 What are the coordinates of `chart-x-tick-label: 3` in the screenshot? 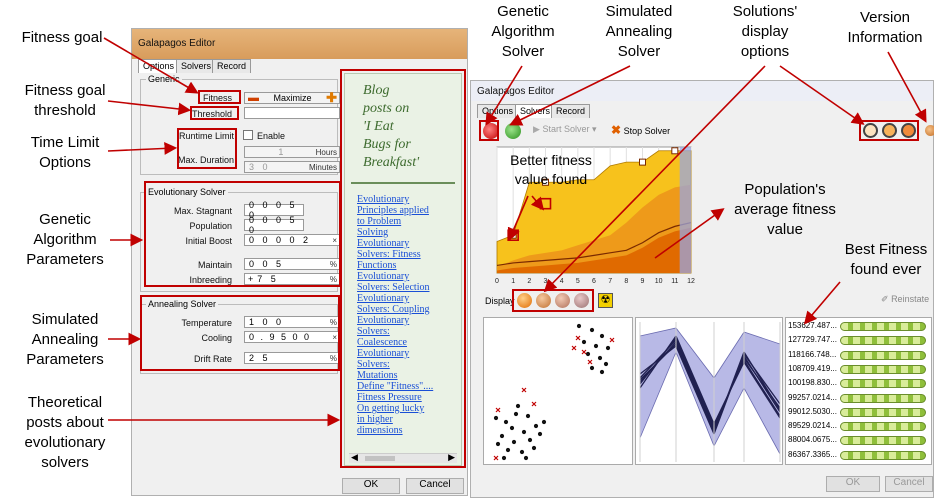 It's located at (546, 281).